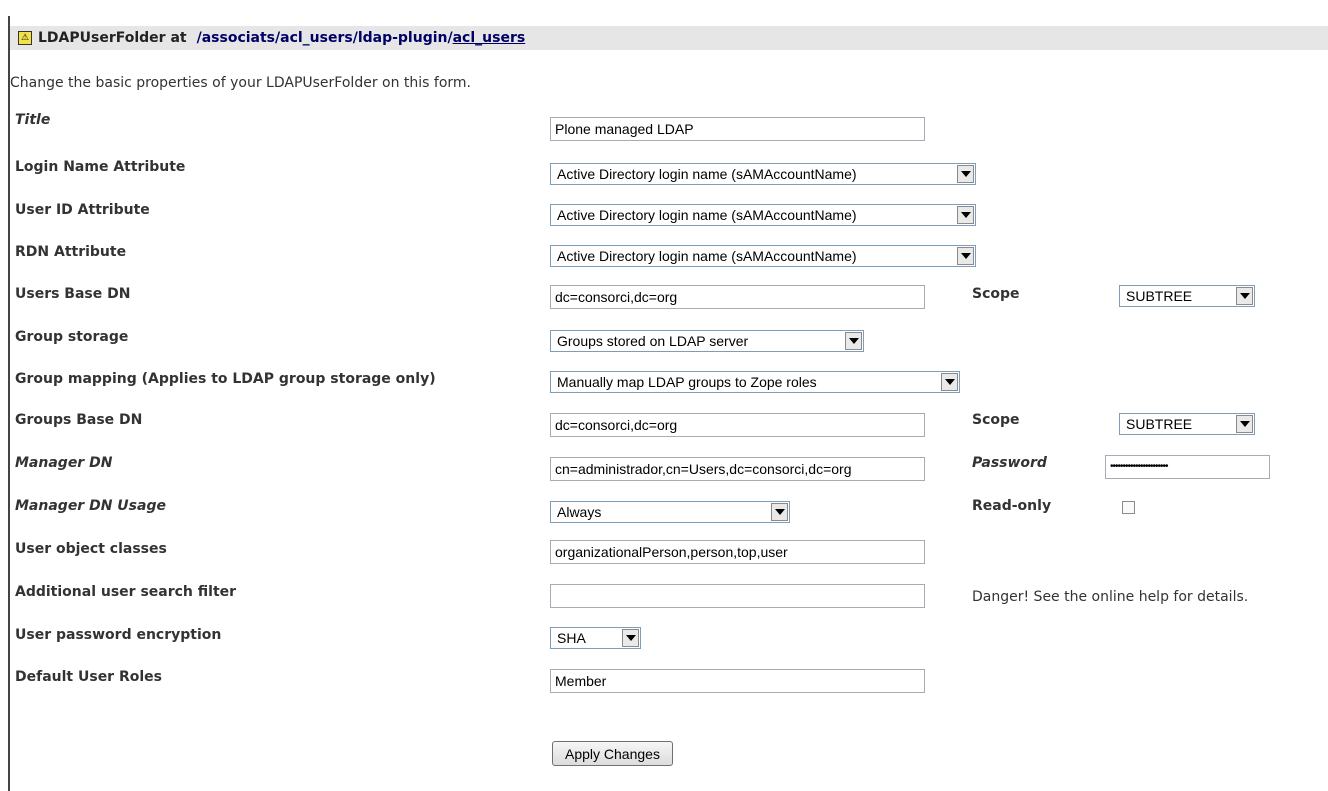 This screenshot has width=1328, height=791. I want to click on users-scope-select: SUBTREE, so click(1187, 296).